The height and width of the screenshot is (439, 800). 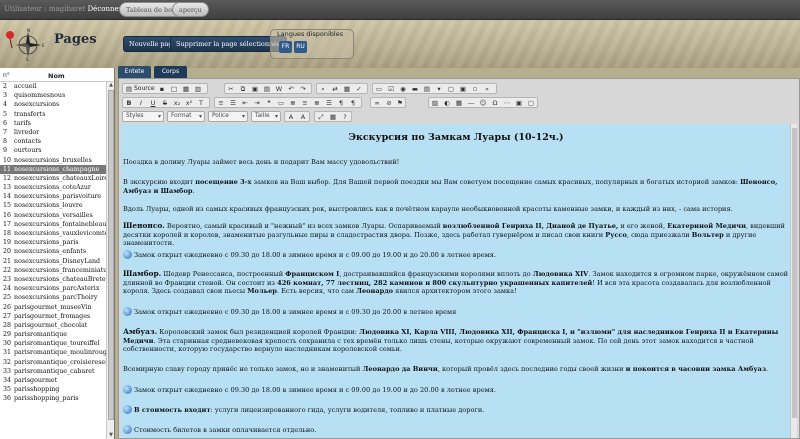 I want to click on remove-format-icon: T, so click(x=201, y=103).